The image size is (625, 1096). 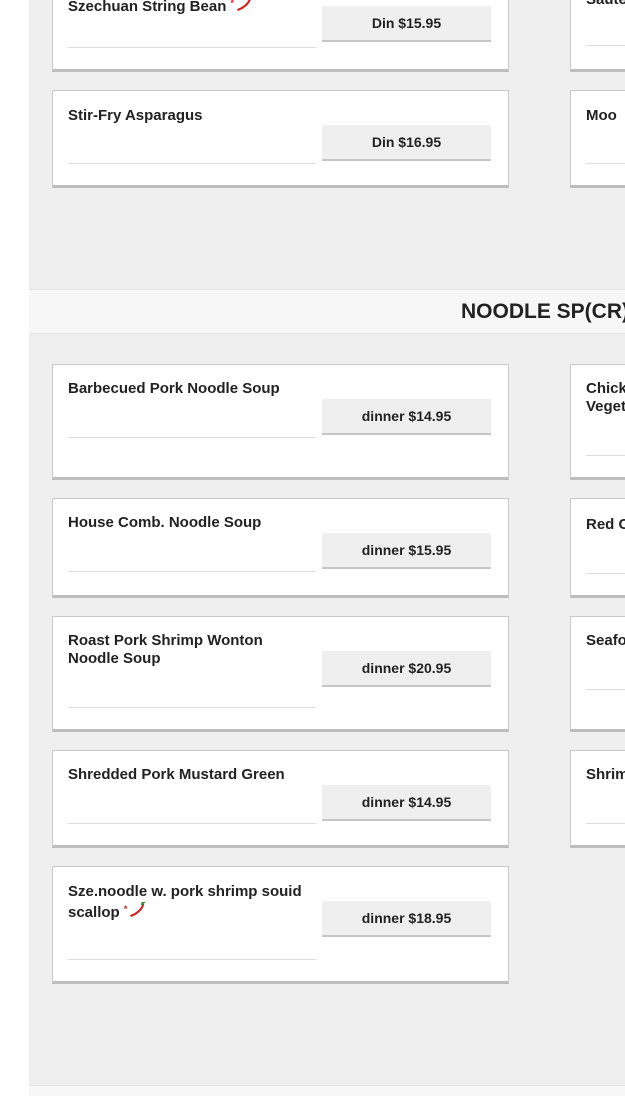 I want to click on menu-item-card: Barbecued Pork Noodle Soup dinner $14.95, so click(x=280, y=422).